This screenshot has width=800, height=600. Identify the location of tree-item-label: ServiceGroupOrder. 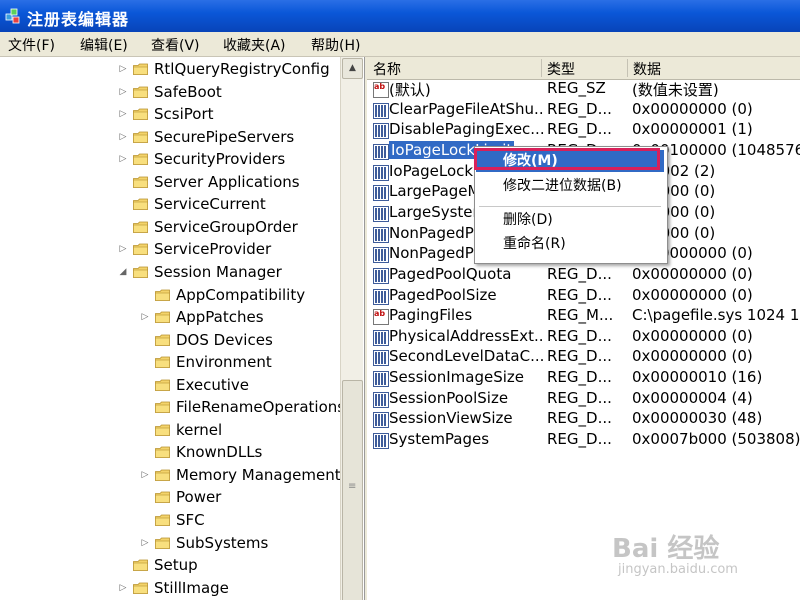
(226, 226).